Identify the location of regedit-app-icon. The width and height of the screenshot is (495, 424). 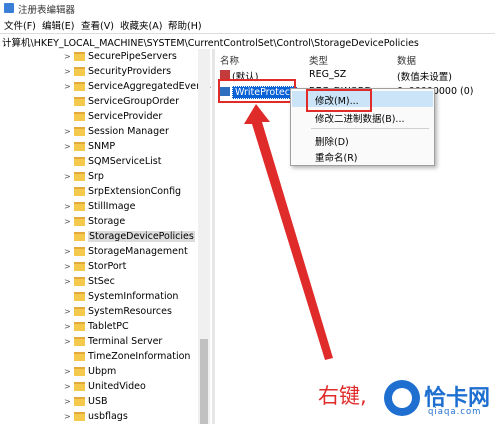
(9, 8).